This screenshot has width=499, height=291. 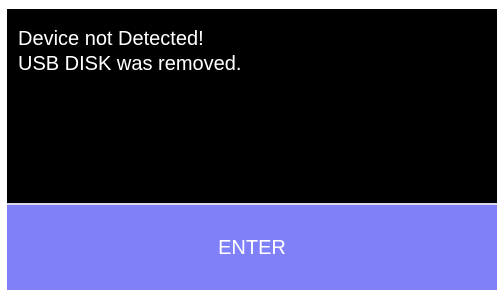 I want to click on enter-button-label: ENTER, so click(x=252, y=247).